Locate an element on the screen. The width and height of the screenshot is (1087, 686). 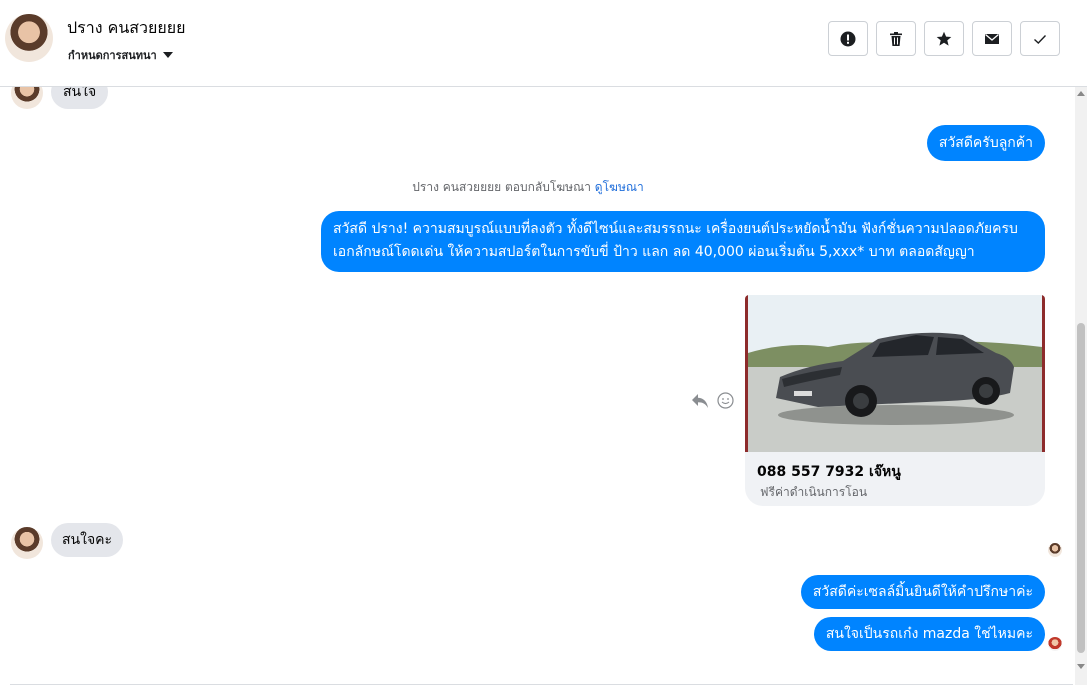
scroll-up-arrow-icon is located at coordinates (1081, 93).